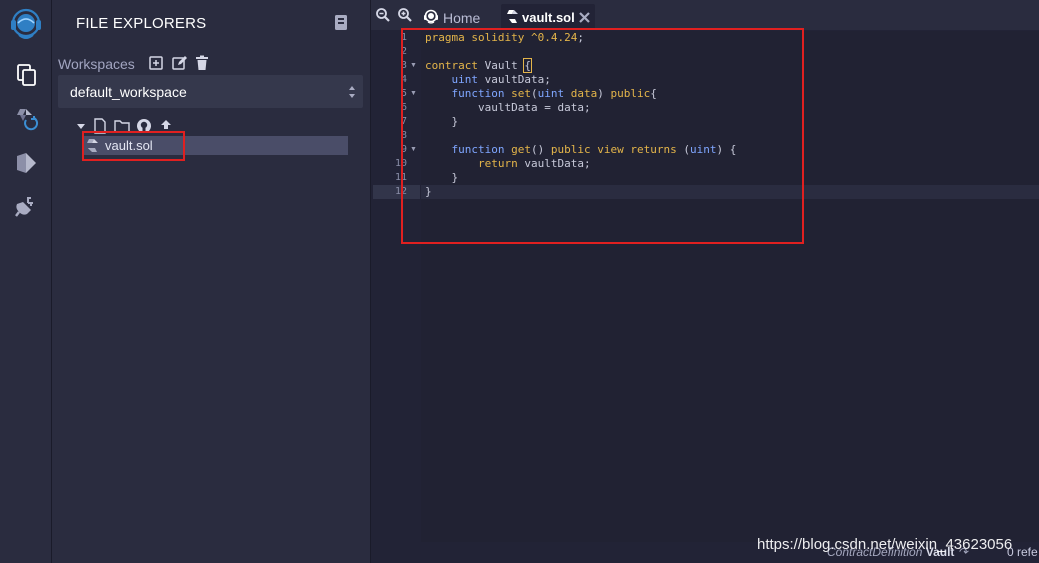 This screenshot has height=563, width=1039. What do you see at coordinates (96, 64) in the screenshot?
I see `workspaces-label: Workspaces` at bounding box center [96, 64].